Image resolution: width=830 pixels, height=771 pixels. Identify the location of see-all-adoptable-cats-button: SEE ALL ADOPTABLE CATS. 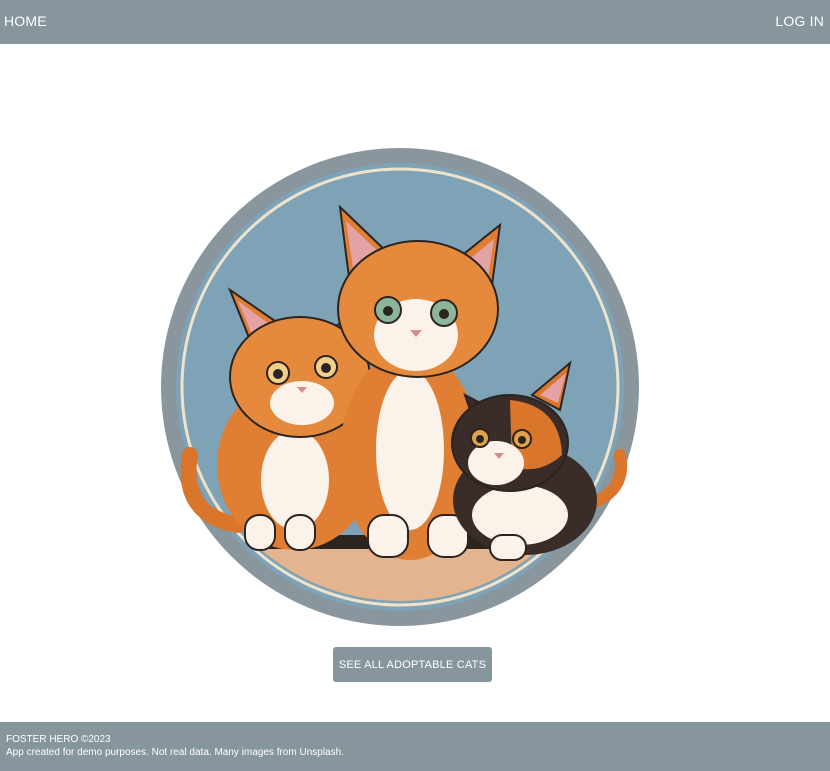
(412, 664).